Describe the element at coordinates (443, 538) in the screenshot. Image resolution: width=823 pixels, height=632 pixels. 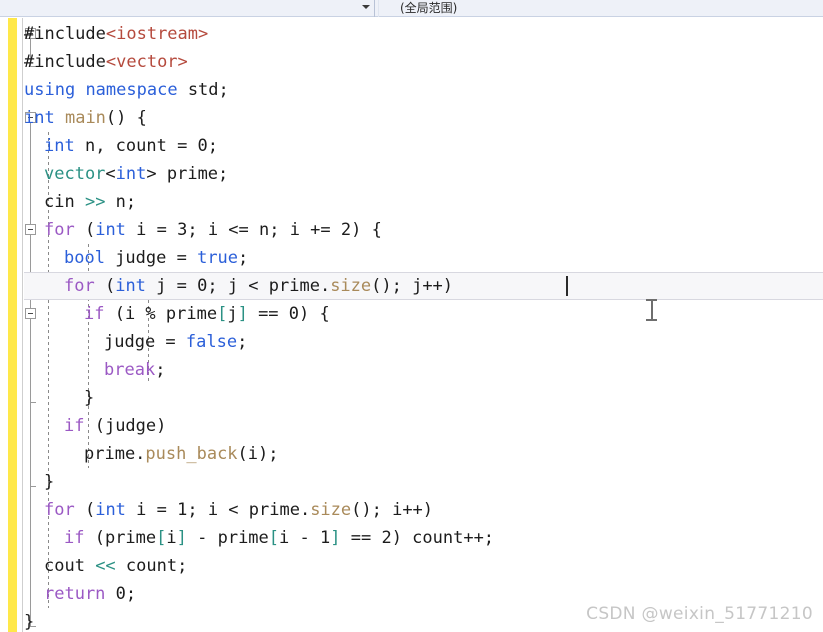
I see `code-token: ) count++;` at that location.